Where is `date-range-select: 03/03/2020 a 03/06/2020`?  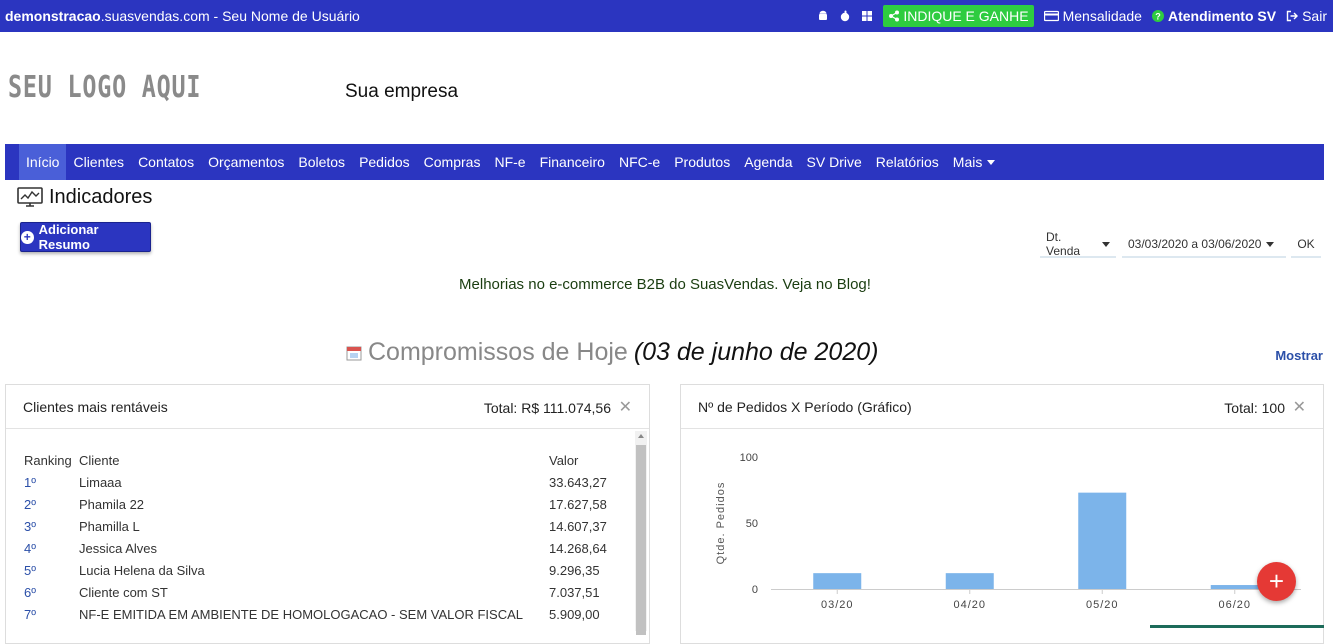
date-range-select: 03/03/2020 a 03/06/2020 is located at coordinates (1204, 245).